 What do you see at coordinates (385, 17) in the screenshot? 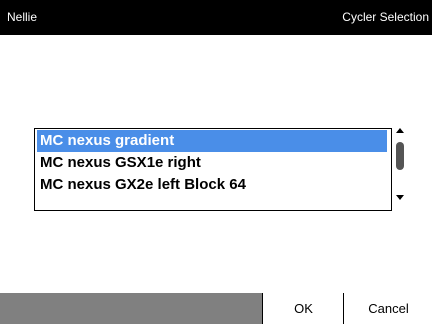
I see `screen-title: Cycler Selection` at bounding box center [385, 17].